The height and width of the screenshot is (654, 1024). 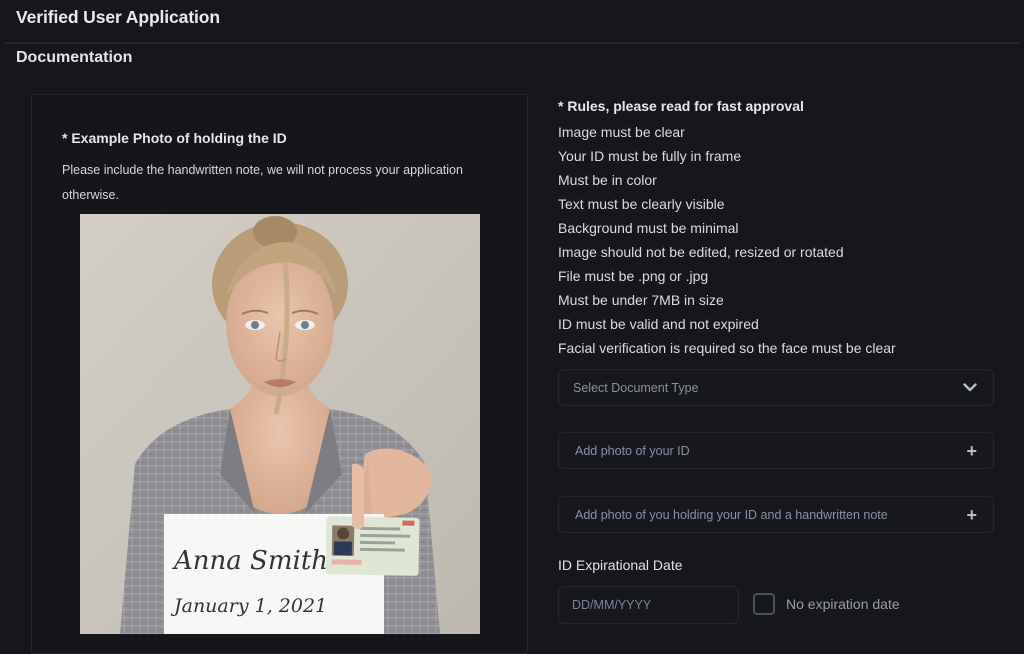 I want to click on expiration-date-label: ID Expirational Date, so click(x=620, y=565).